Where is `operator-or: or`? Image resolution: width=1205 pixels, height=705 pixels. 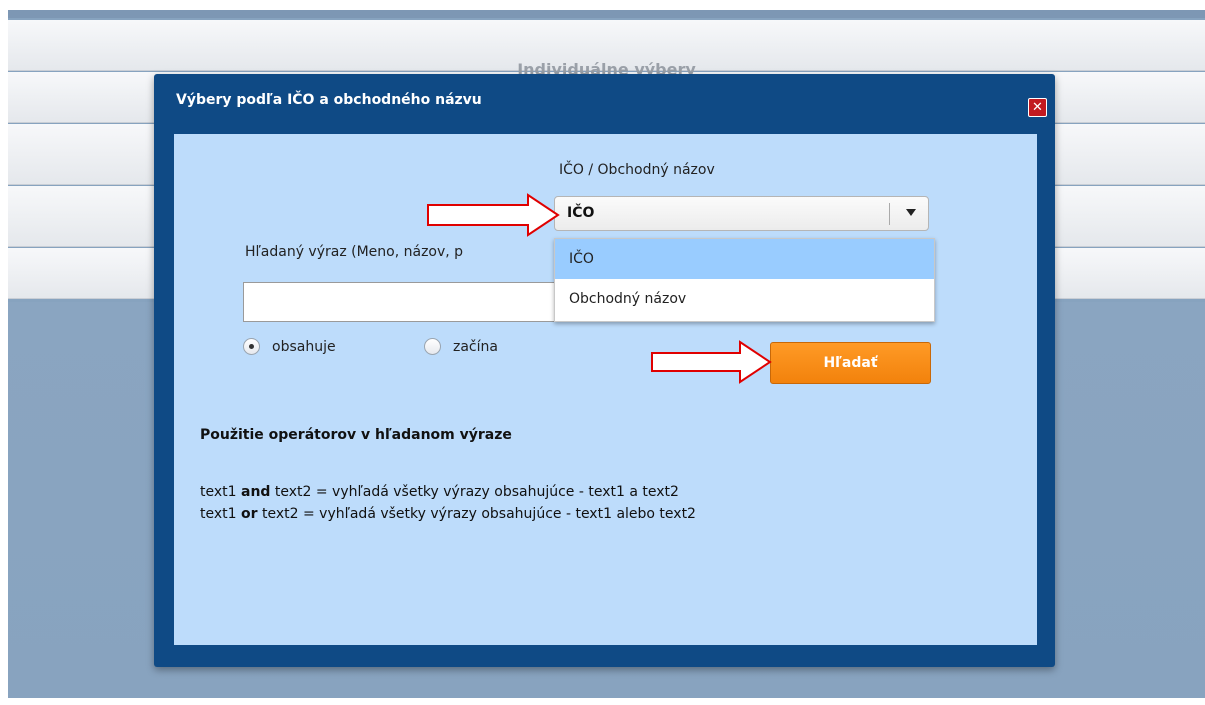
operator-or: or is located at coordinates (249, 514).